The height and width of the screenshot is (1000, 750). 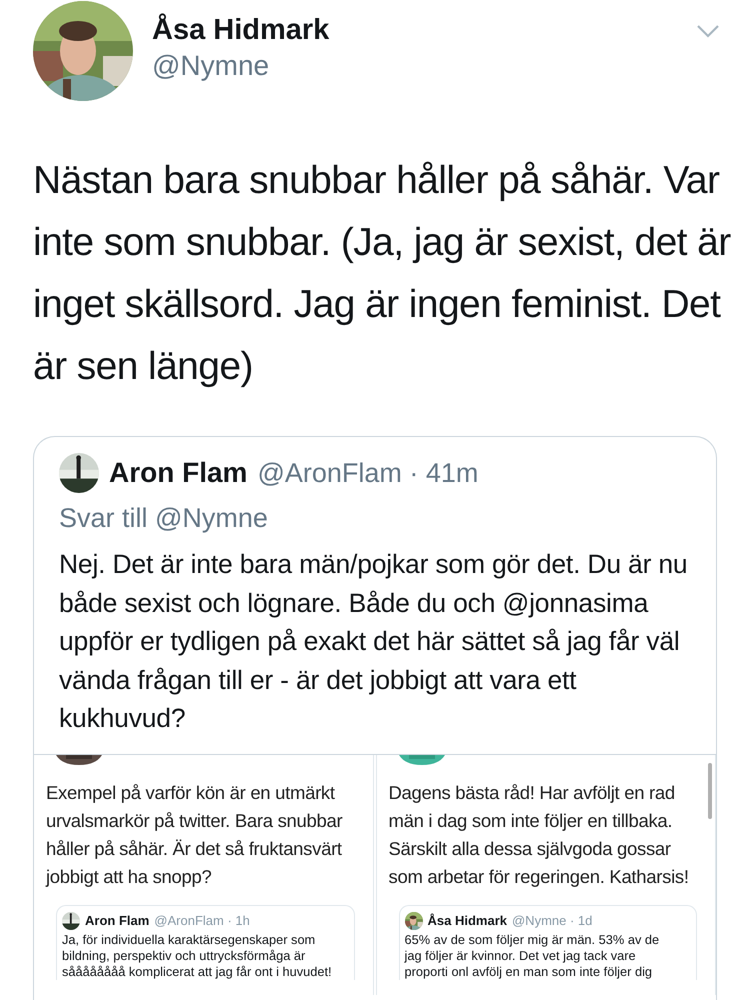 I want to click on screenshot-tweet-text: Exempel på varför kön är en utmärkt urvalsmarkör på twitter. Bara snubbar håller på såhär. Är det så fruktansvärt jobbigt att ha snopp?, so click(x=194, y=834).